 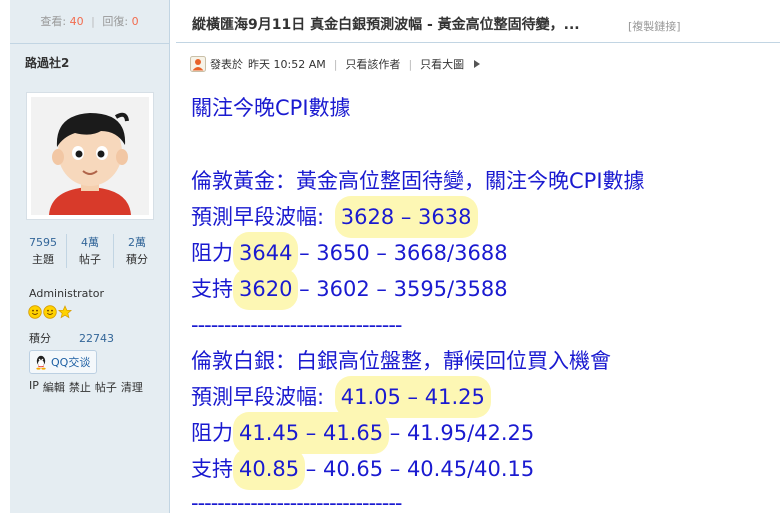 I want to click on gold-support-rest: – 3602 – 3595/3588, so click(x=400, y=289).